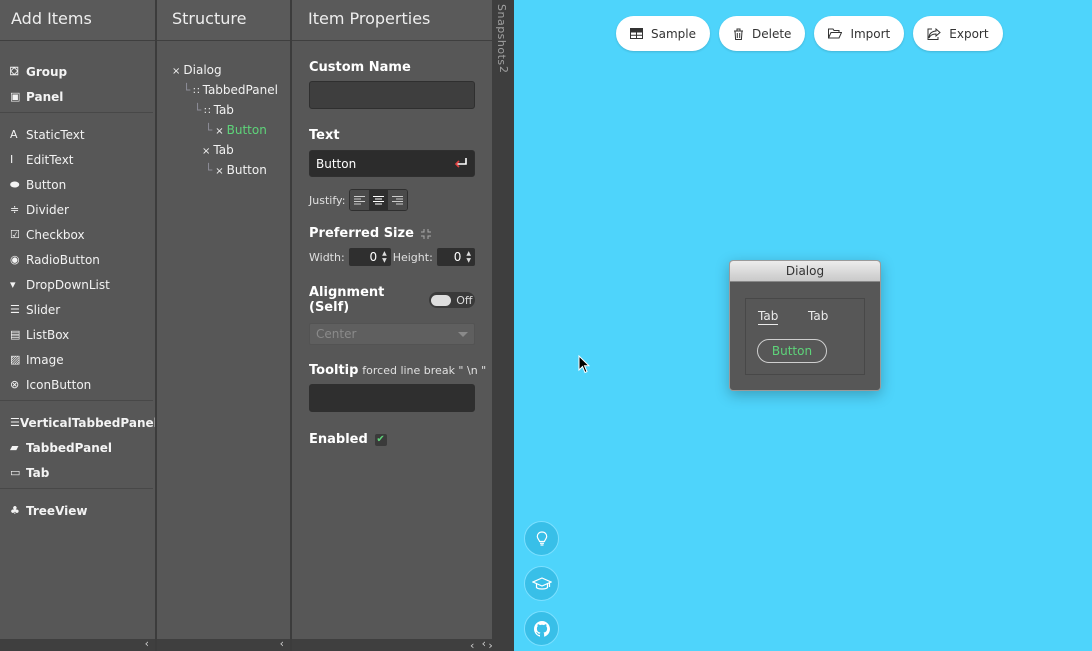 The width and height of the screenshot is (1092, 651). Describe the element at coordinates (426, 234) in the screenshot. I see `link-size-icon` at that location.